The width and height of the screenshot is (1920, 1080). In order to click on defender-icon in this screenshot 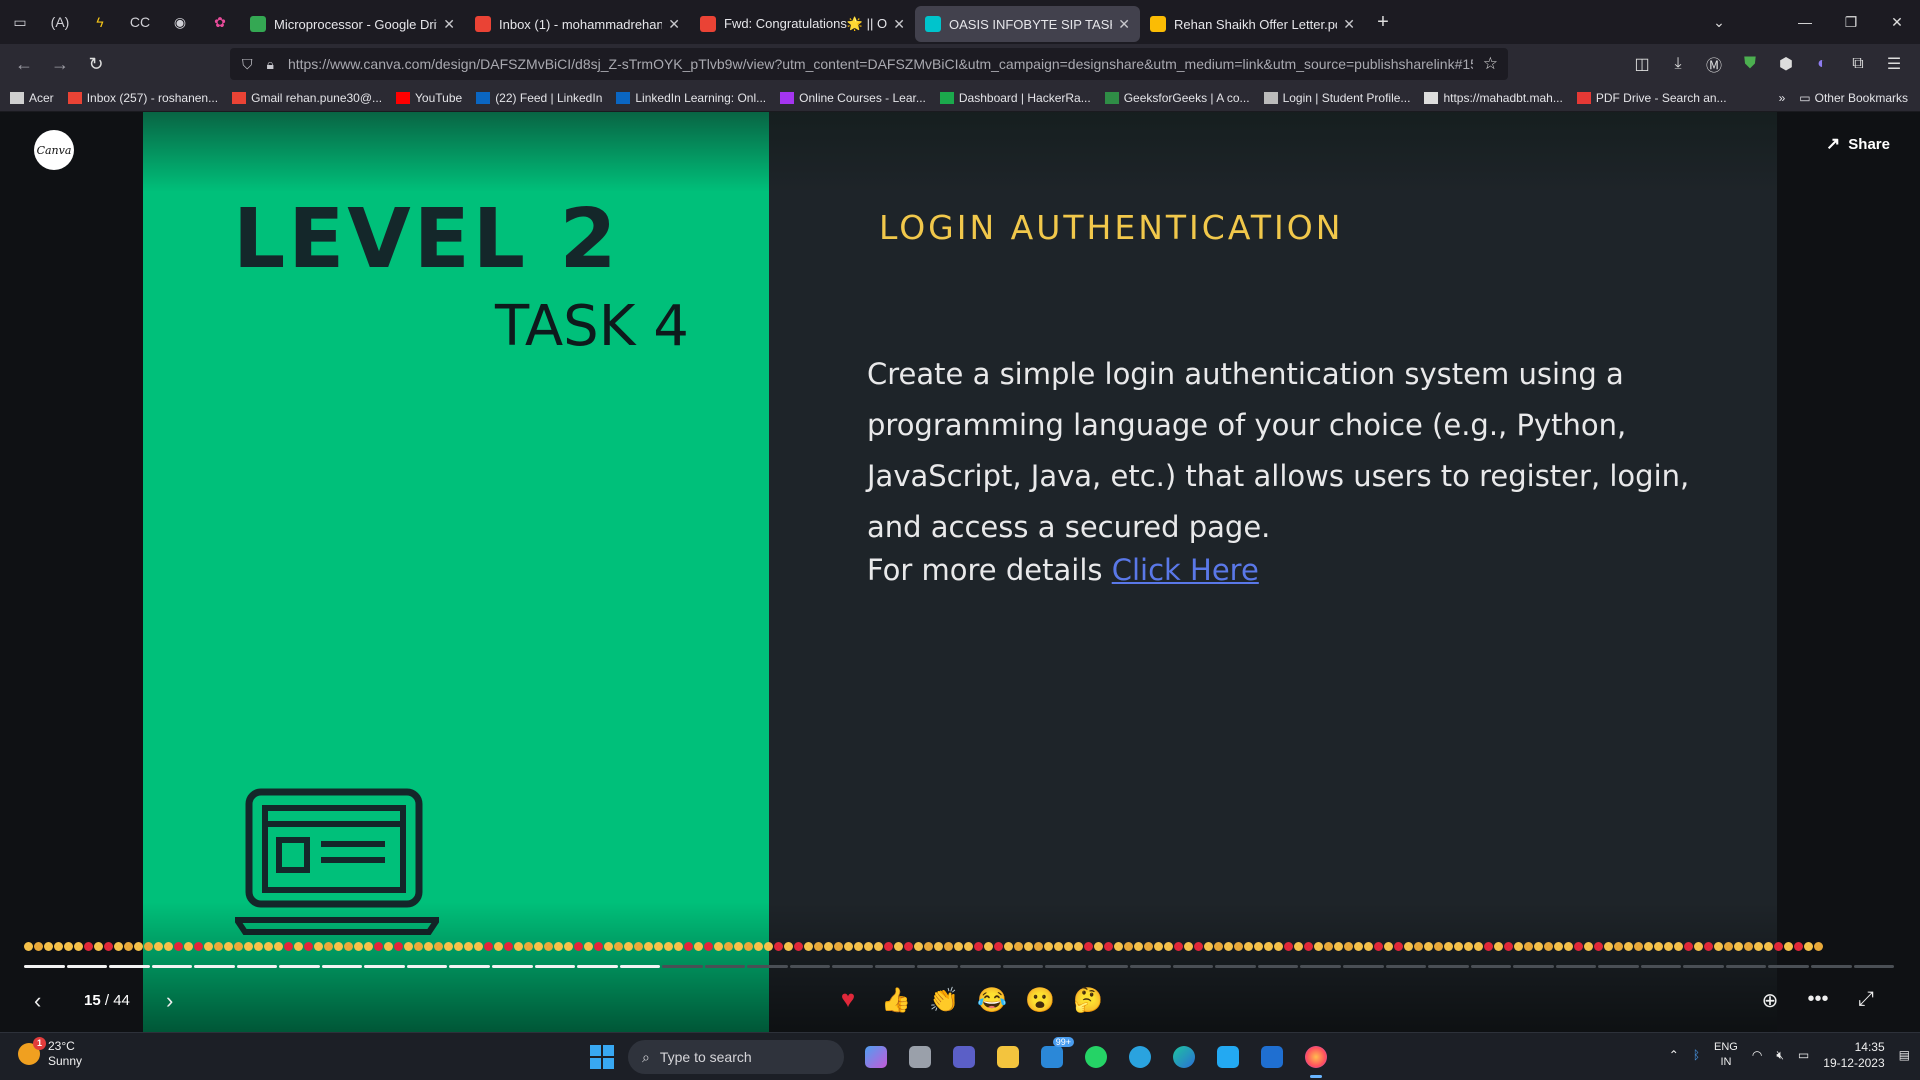, I will do `click(1272, 1057)`.